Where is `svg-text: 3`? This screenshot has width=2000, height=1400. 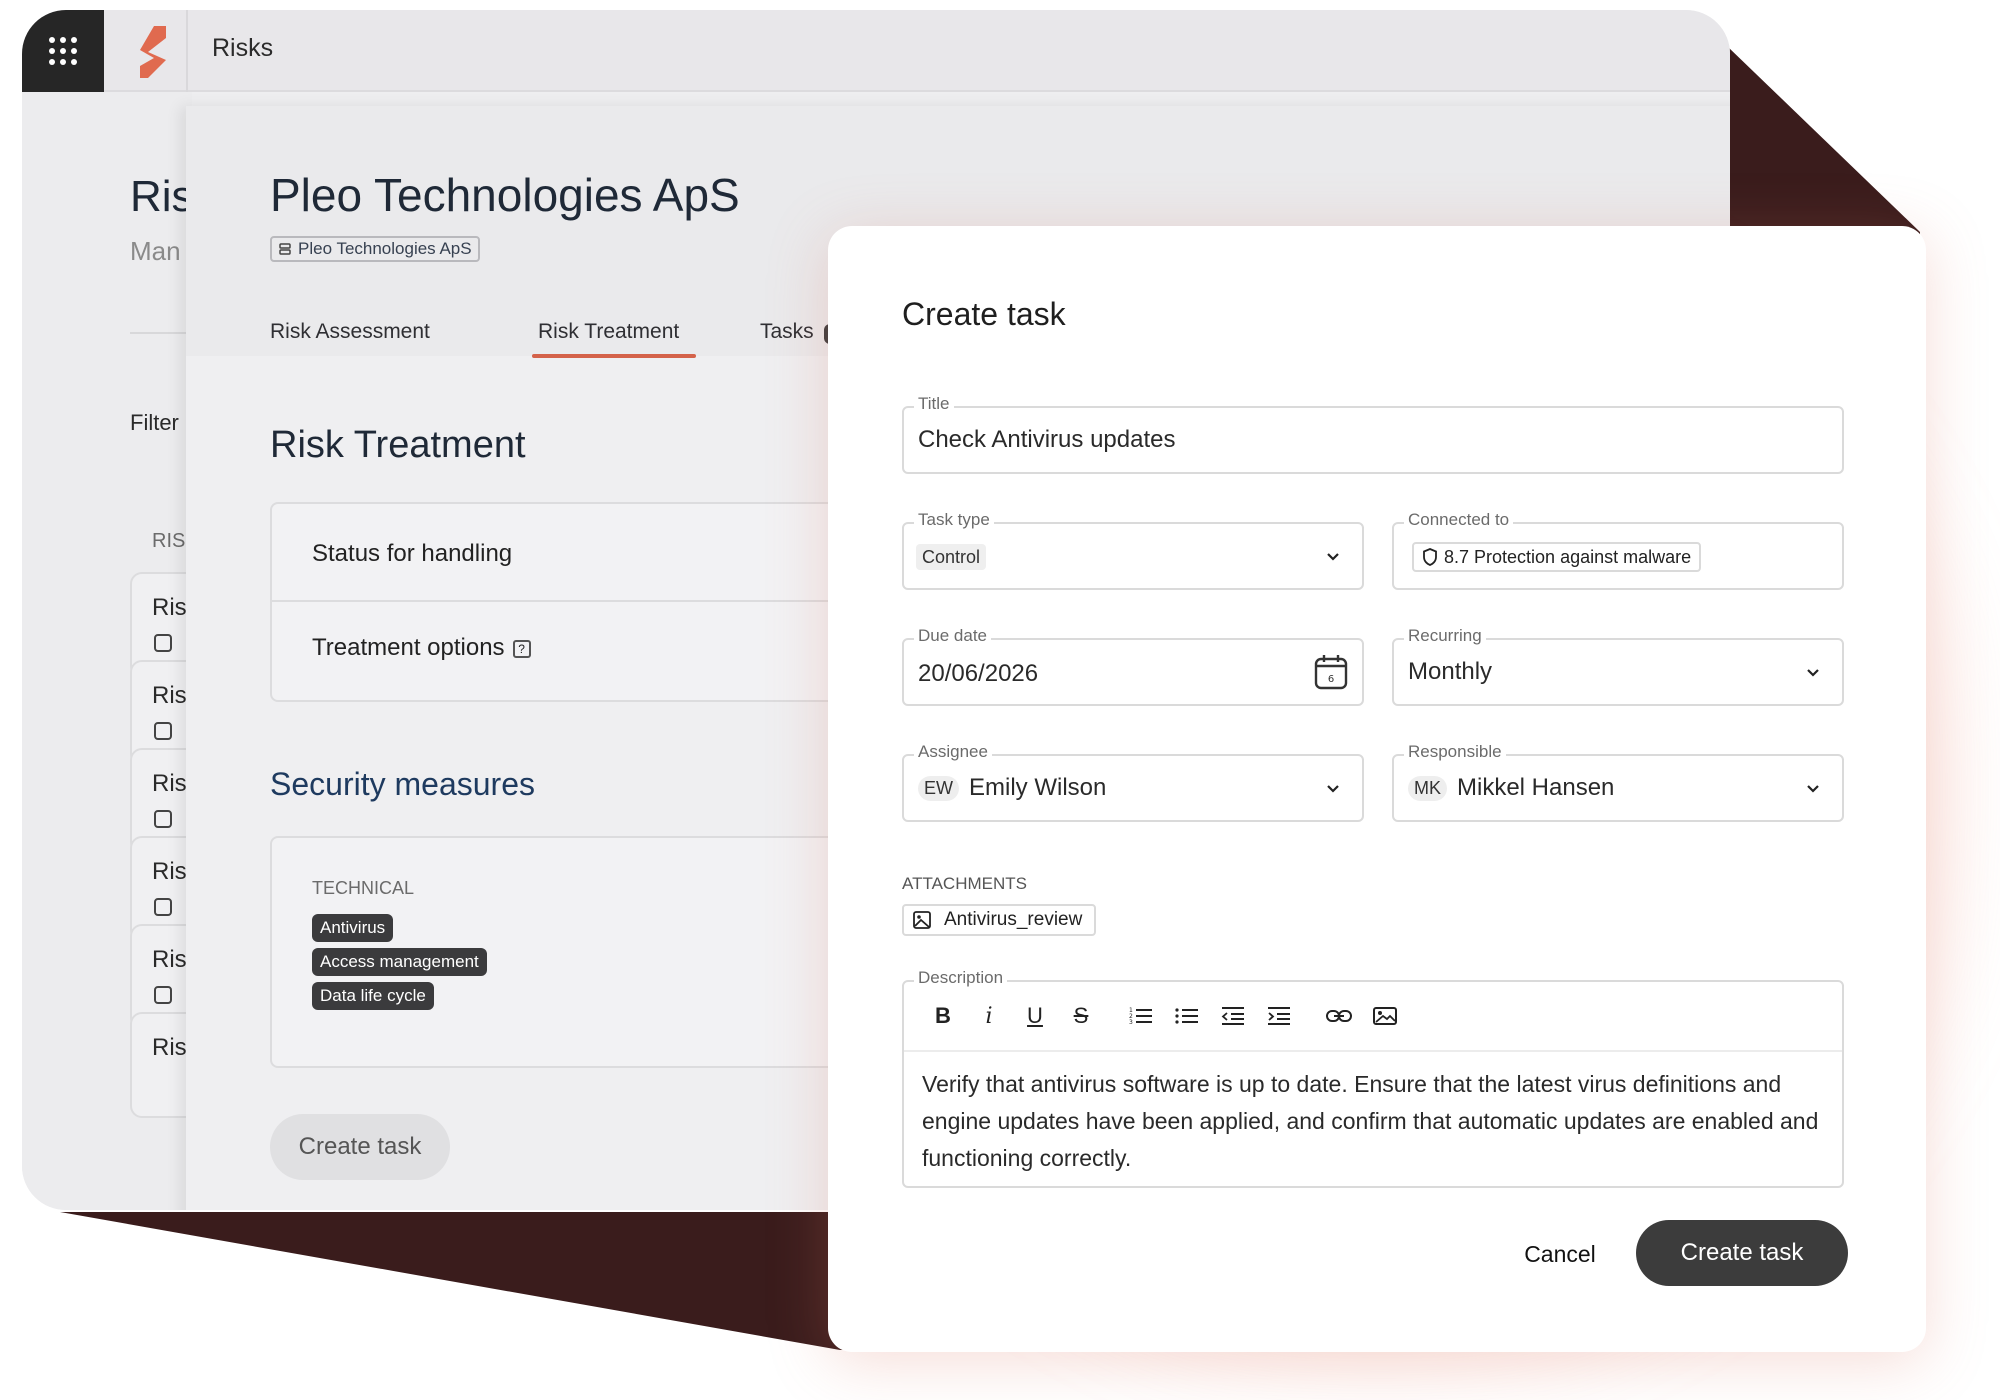
svg-text: 3 is located at coordinates (1131, 1022).